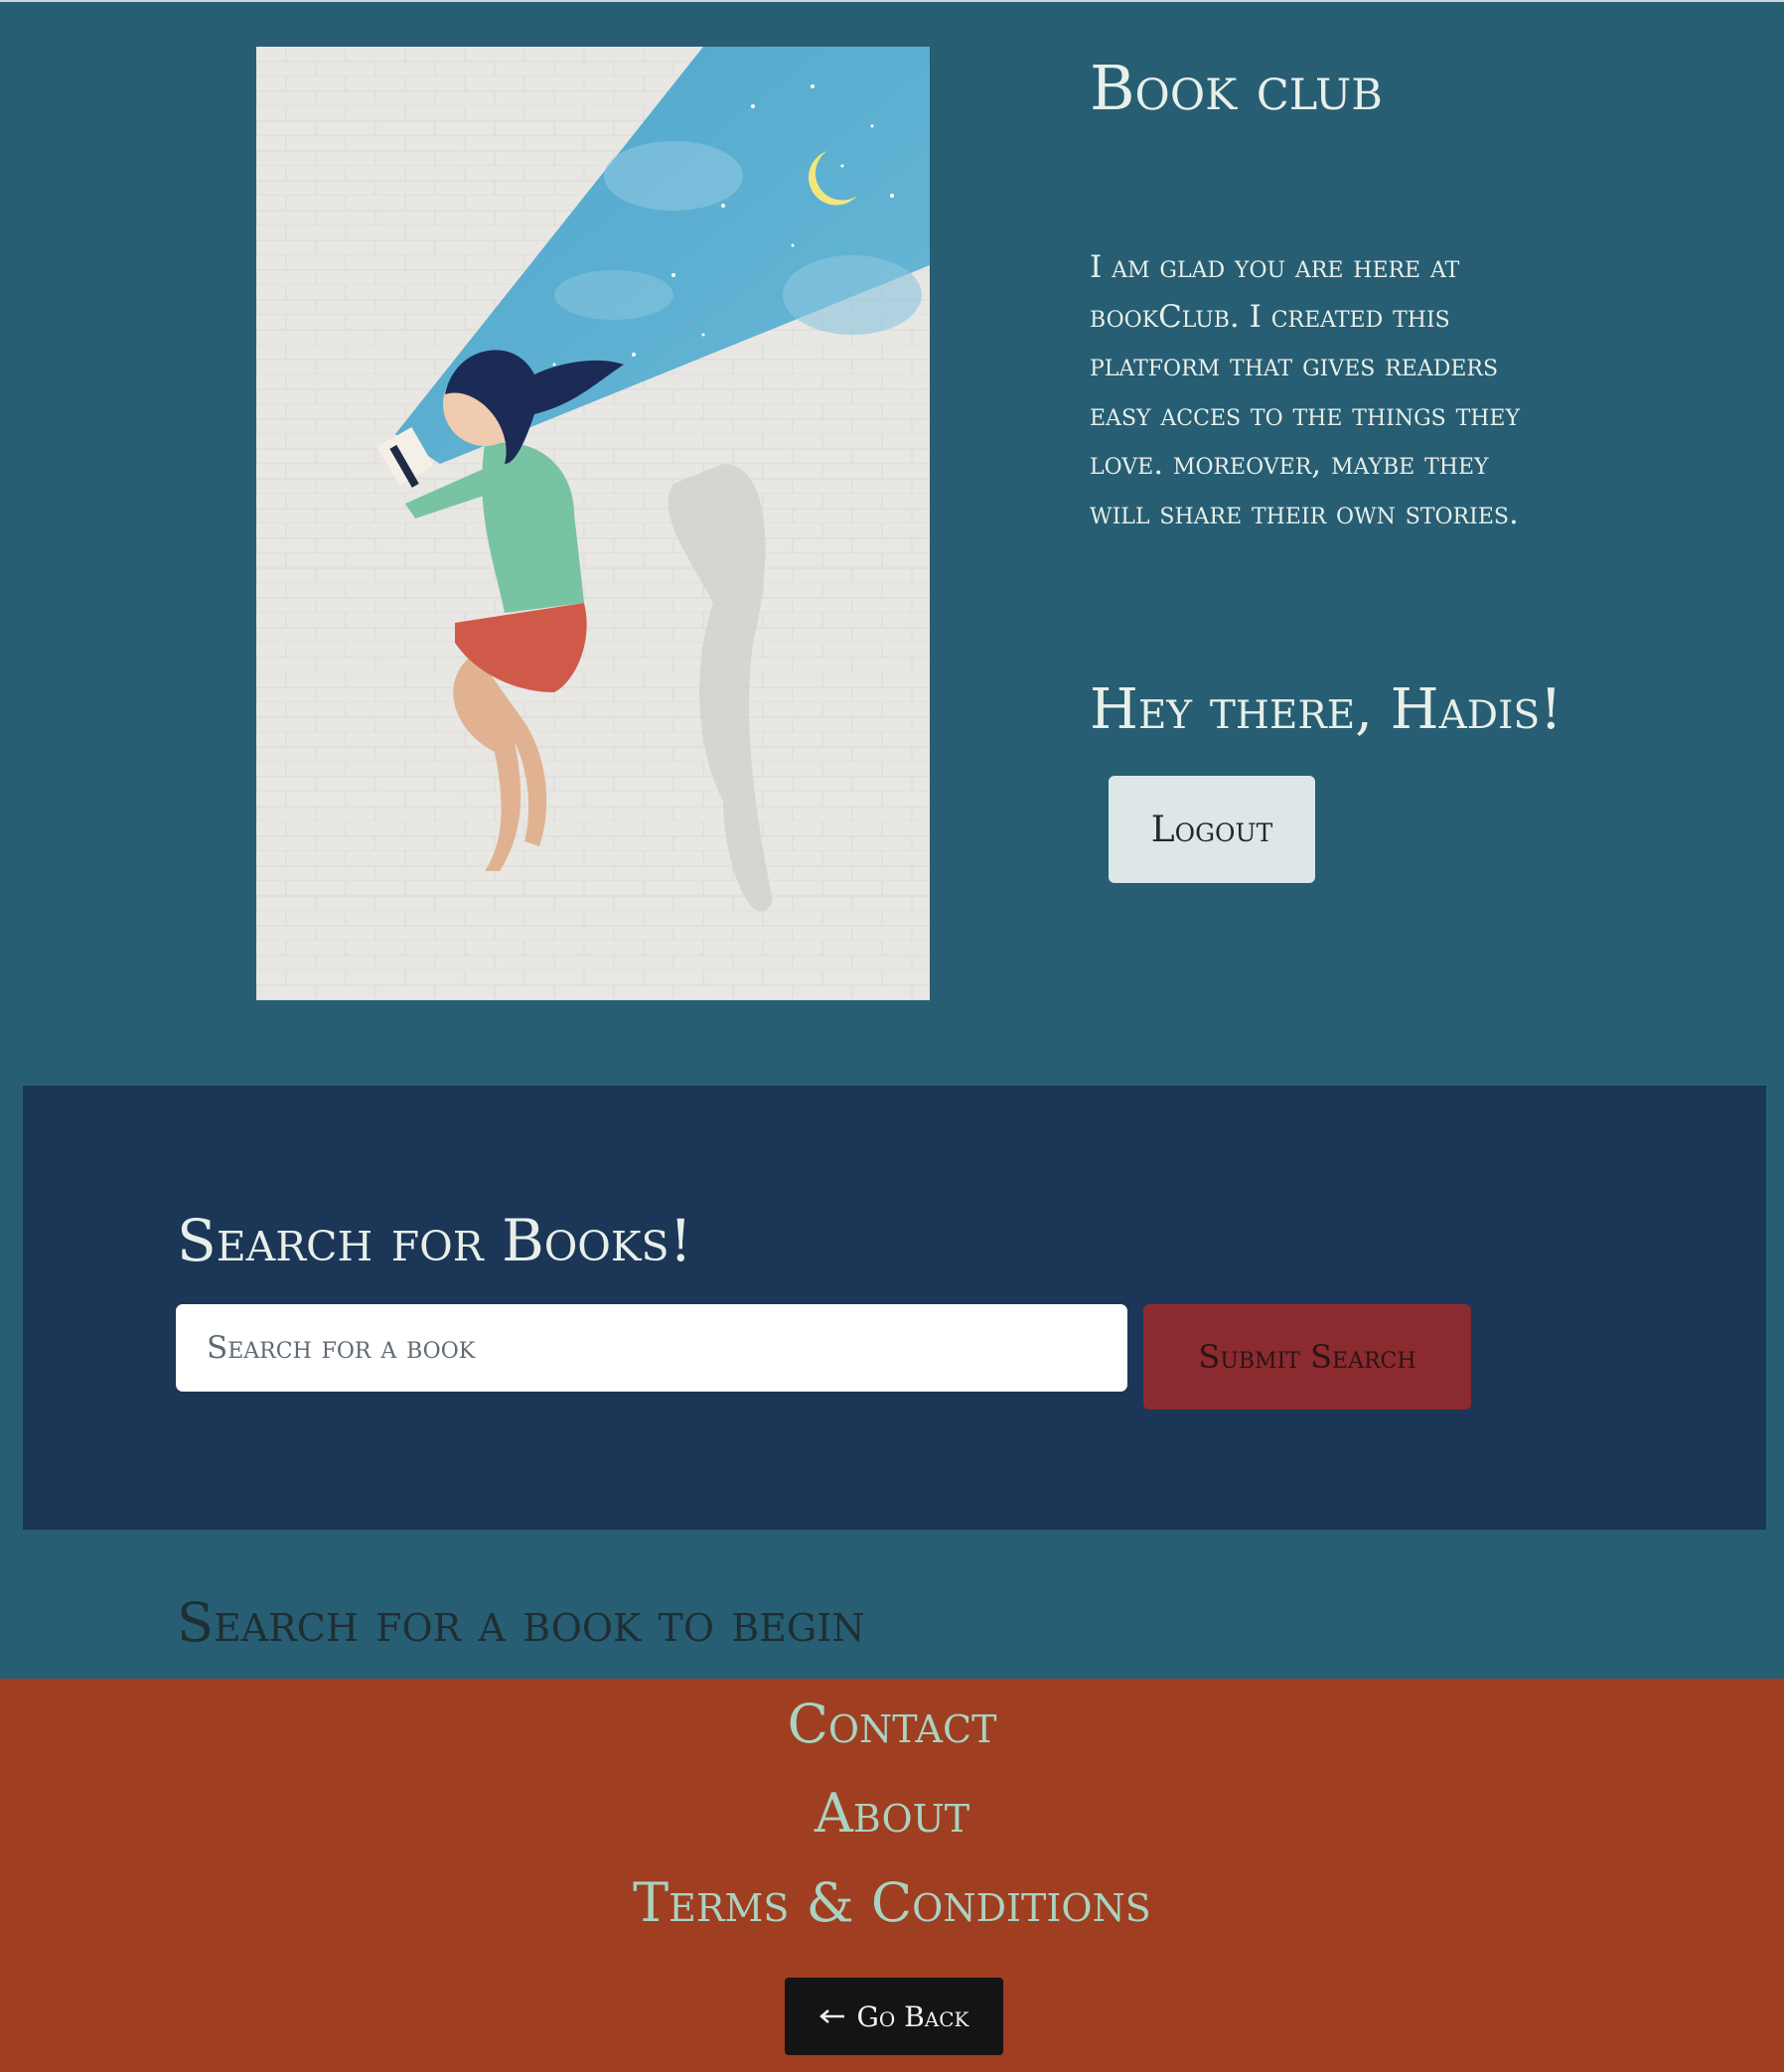  Describe the element at coordinates (831, 2016) in the screenshot. I see `arrow-left-icon` at that location.